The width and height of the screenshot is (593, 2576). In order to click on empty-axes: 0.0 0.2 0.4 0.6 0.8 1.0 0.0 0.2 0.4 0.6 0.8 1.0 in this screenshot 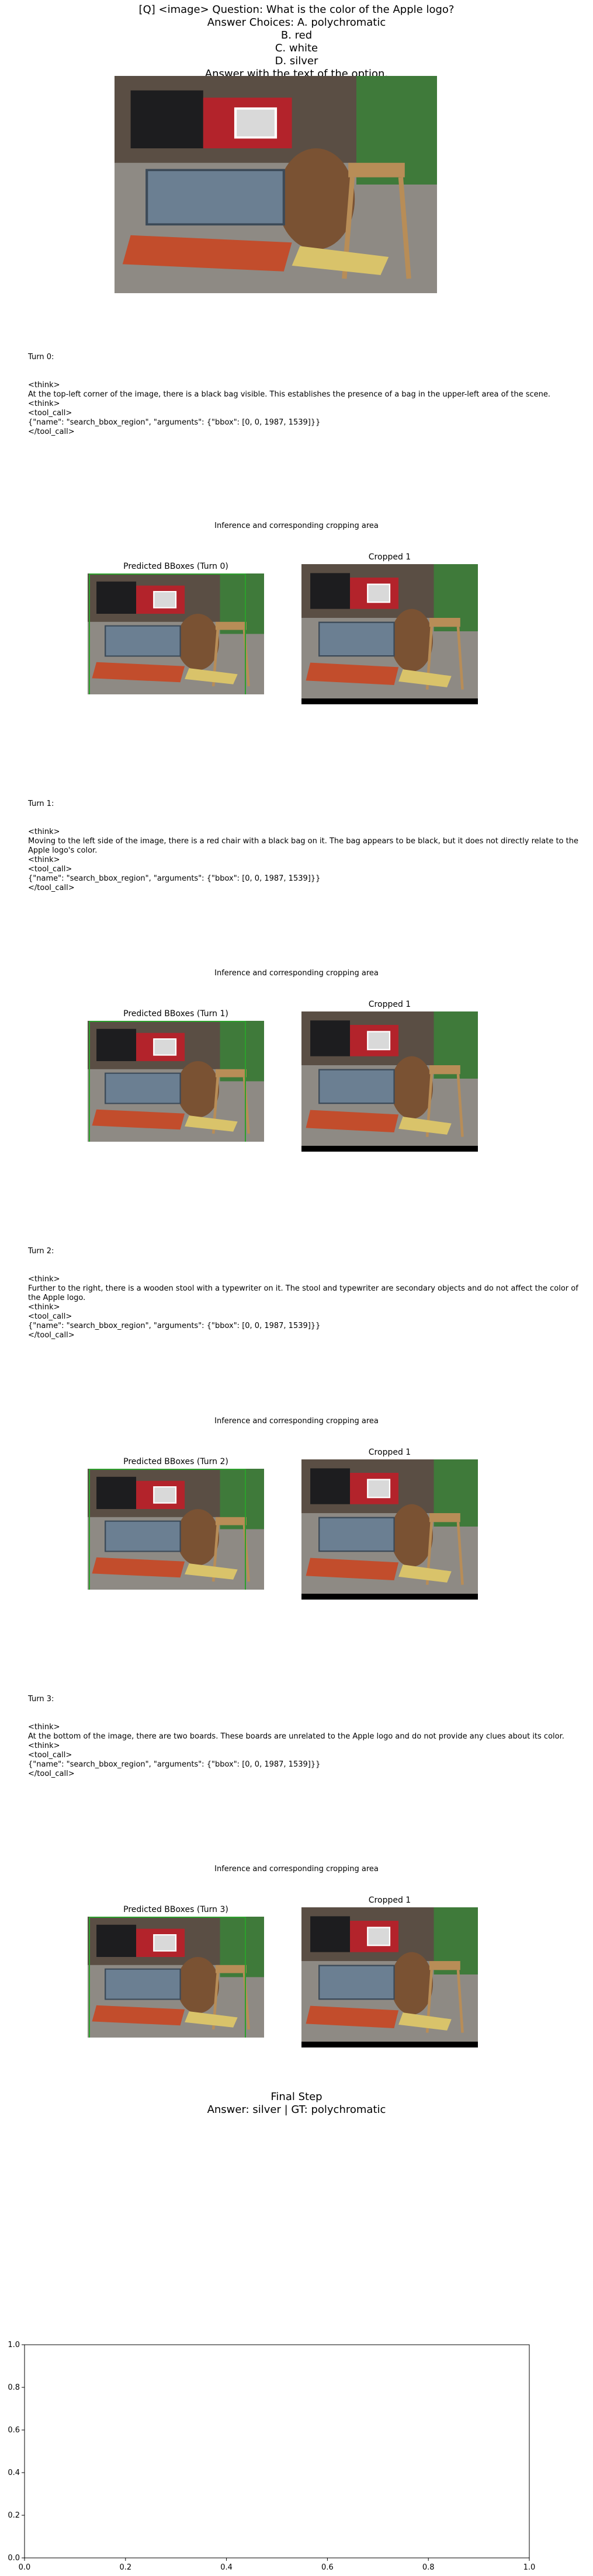, I will do `click(296, 2458)`.